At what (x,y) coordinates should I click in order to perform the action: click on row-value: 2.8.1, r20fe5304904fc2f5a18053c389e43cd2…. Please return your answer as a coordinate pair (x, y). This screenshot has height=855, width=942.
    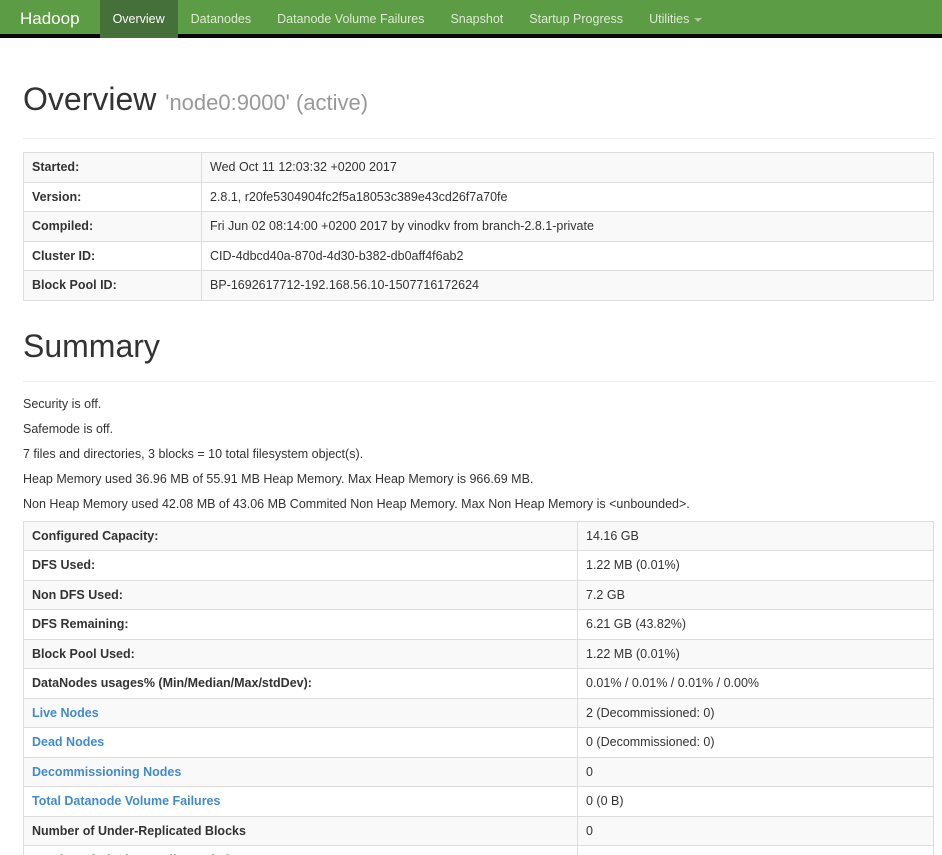
    Looking at the image, I should click on (567, 196).